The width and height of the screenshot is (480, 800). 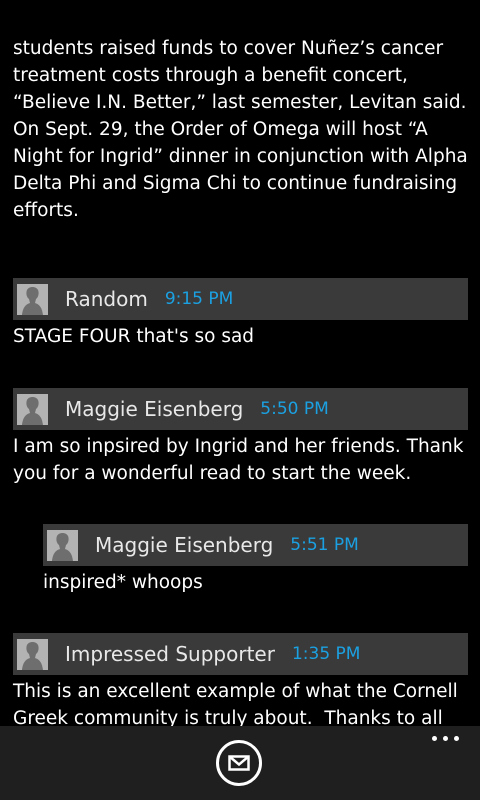 What do you see at coordinates (240, 299) in the screenshot?
I see `comment-header: Random 9:15 PM` at bounding box center [240, 299].